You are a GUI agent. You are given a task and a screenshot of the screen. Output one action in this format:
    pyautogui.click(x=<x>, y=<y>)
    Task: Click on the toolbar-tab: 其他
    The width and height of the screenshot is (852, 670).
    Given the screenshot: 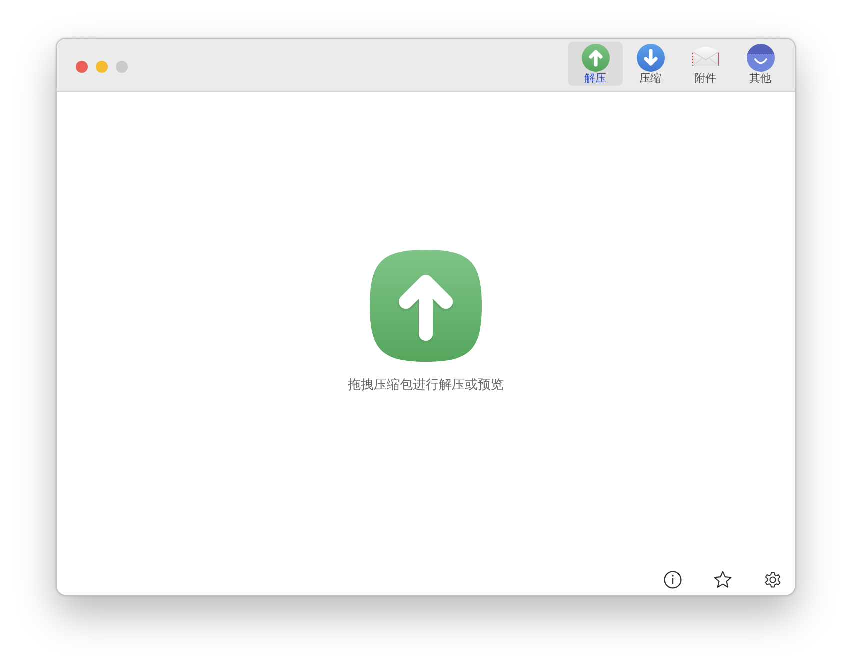 What is the action you would take?
    pyautogui.click(x=760, y=64)
    